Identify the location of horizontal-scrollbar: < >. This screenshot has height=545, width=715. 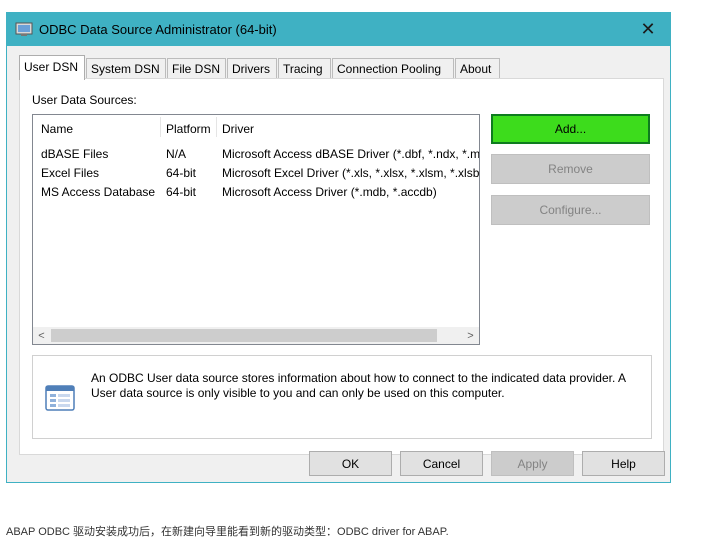
(256, 335).